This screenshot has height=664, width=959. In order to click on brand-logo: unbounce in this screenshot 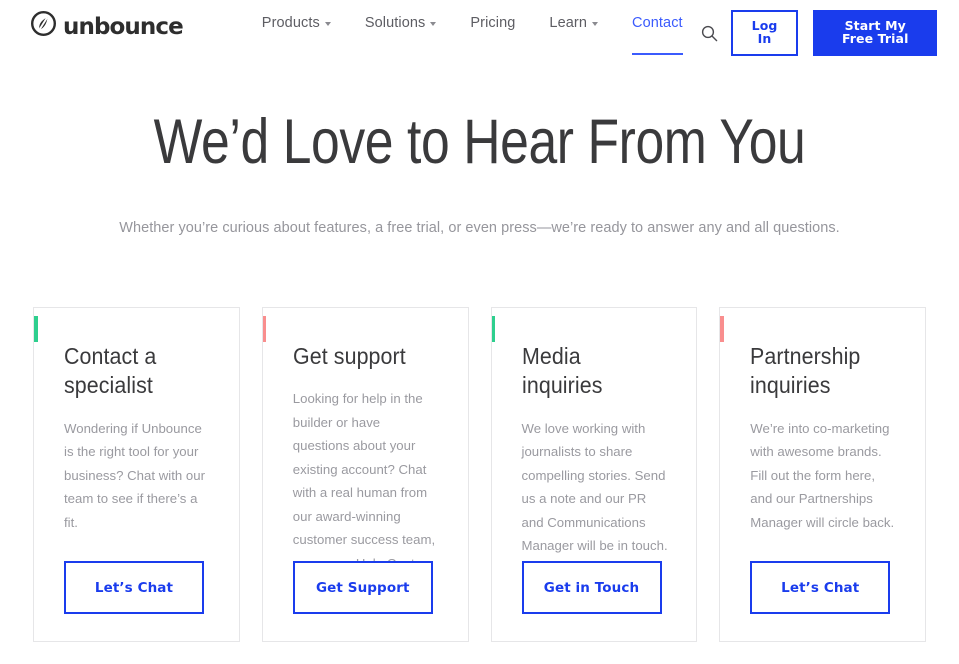, I will do `click(107, 25)`.